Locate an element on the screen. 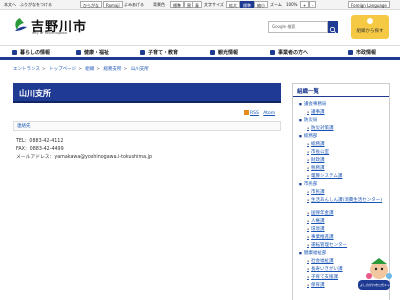 This screenshot has height=300, width=400. sidebar-heading: 組織一覧 is located at coordinates (308, 92).